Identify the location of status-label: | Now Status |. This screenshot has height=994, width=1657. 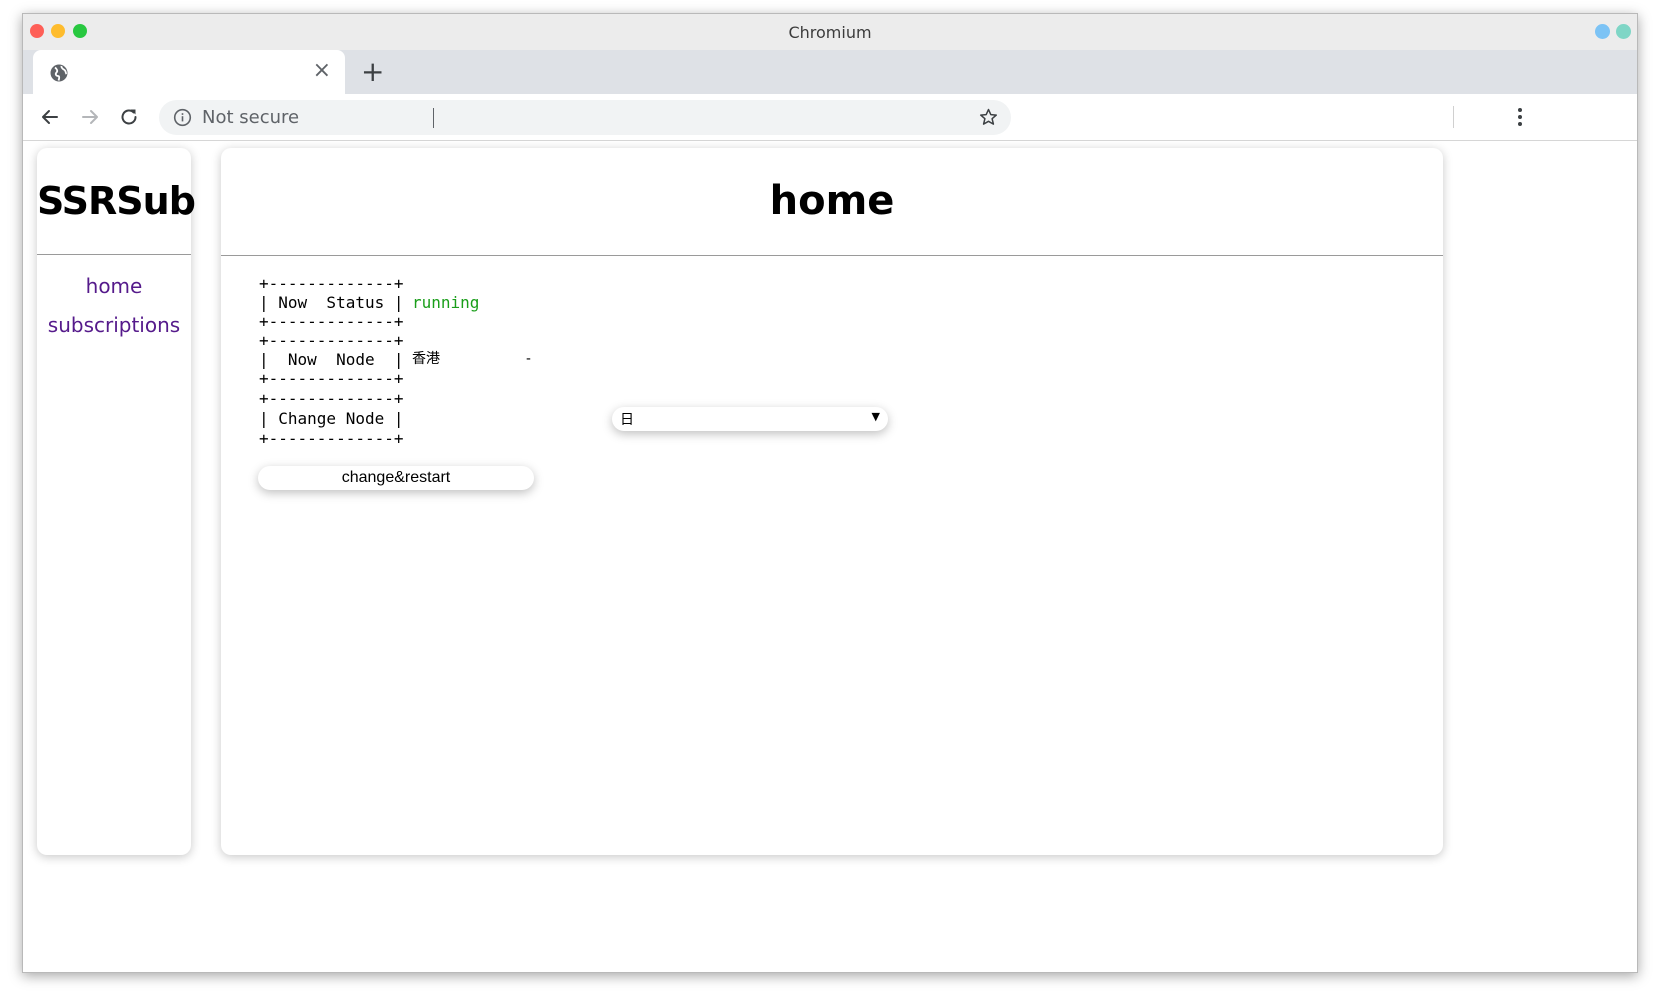
(331, 302).